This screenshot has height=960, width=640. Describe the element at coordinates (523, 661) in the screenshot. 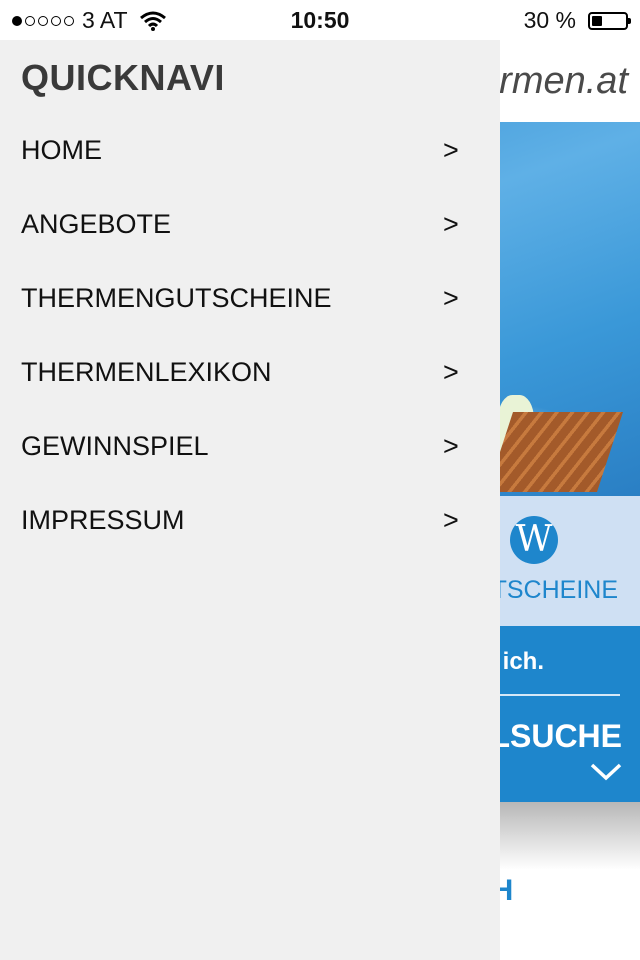

I see `search-panel-text: ich.` at that location.